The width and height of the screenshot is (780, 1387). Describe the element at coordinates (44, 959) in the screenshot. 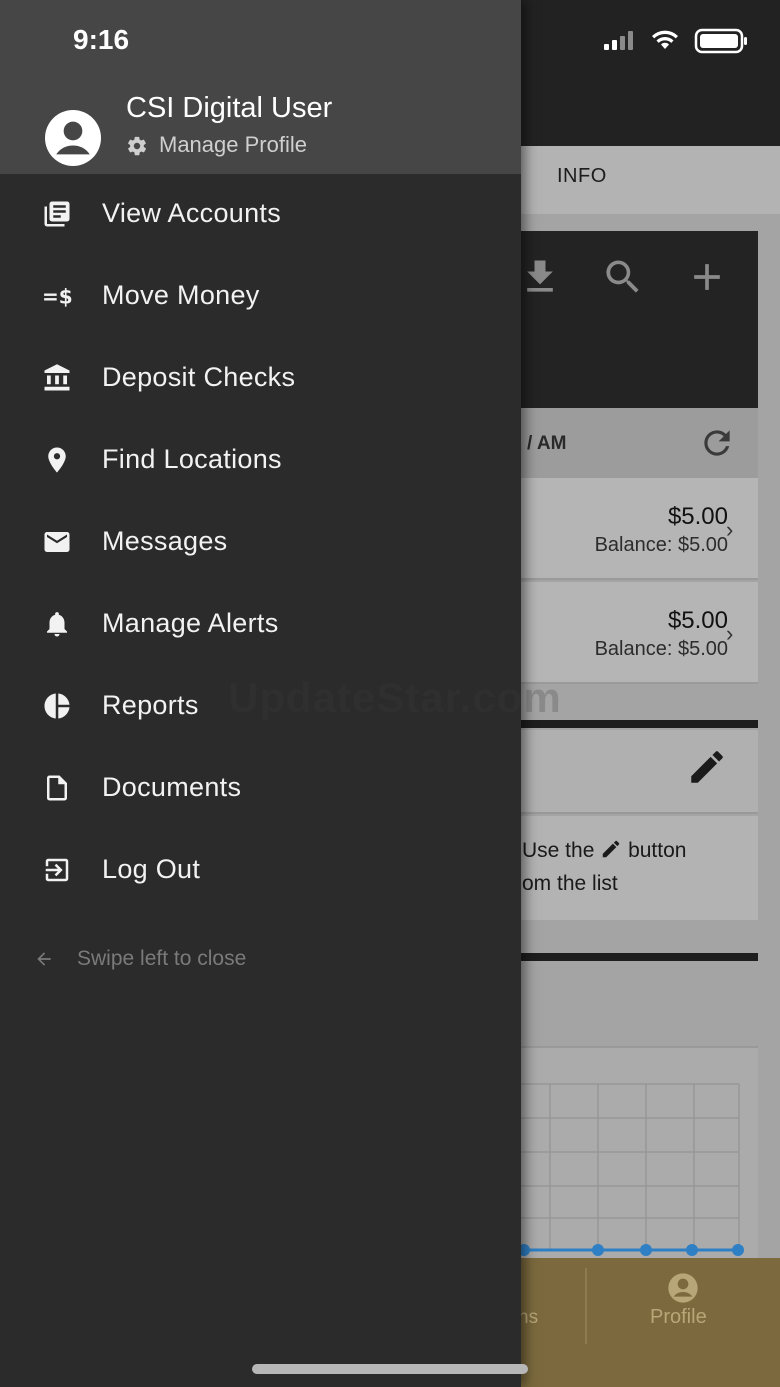

I see `arrow-left-icon` at that location.